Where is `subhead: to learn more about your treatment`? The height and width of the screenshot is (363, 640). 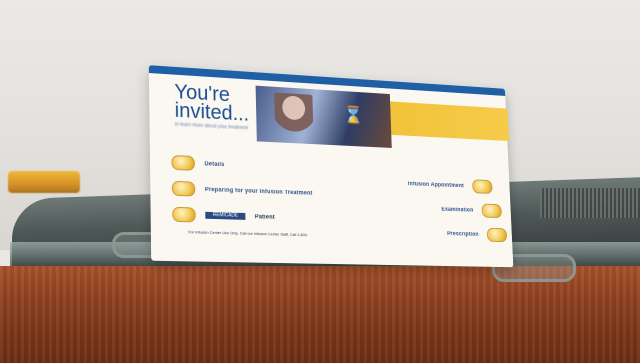
subhead: to learn more about your treatment is located at coordinates (211, 126).